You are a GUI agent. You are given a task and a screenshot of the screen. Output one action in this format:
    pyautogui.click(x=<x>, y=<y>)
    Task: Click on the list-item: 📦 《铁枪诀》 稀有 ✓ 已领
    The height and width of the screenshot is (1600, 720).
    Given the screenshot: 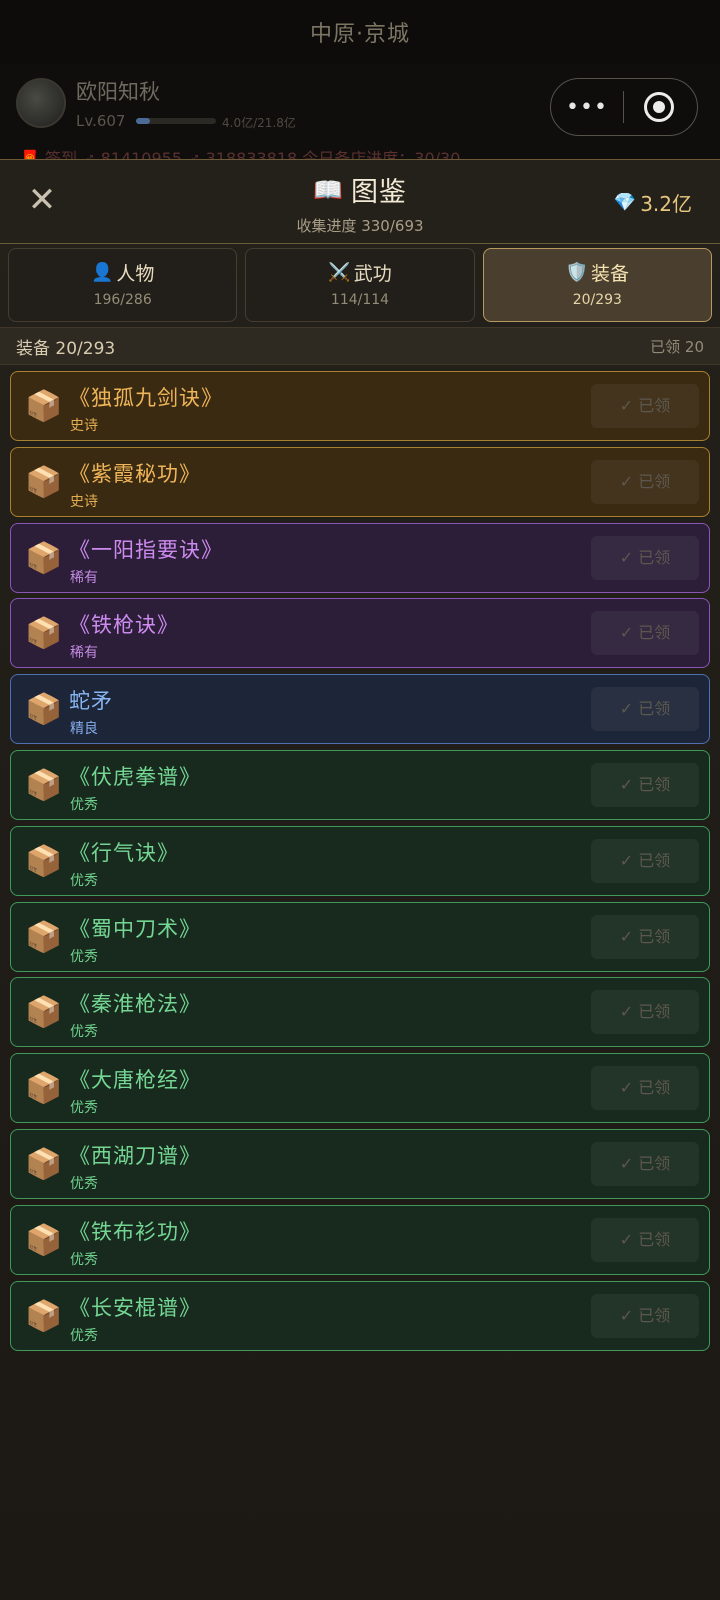 What is the action you would take?
    pyautogui.click(x=360, y=633)
    